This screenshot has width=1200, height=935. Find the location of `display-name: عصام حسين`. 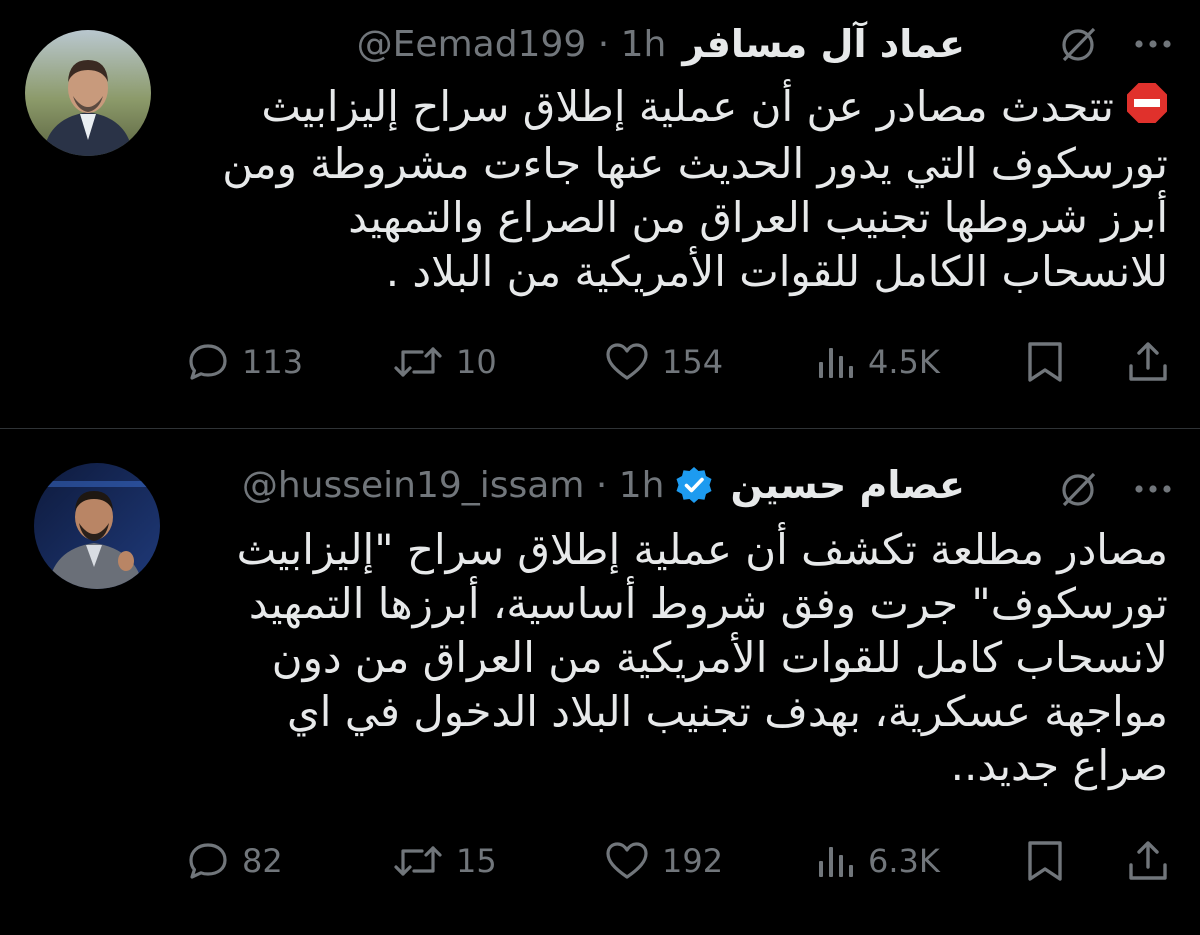

display-name: عصام حسين is located at coordinates (847, 485).